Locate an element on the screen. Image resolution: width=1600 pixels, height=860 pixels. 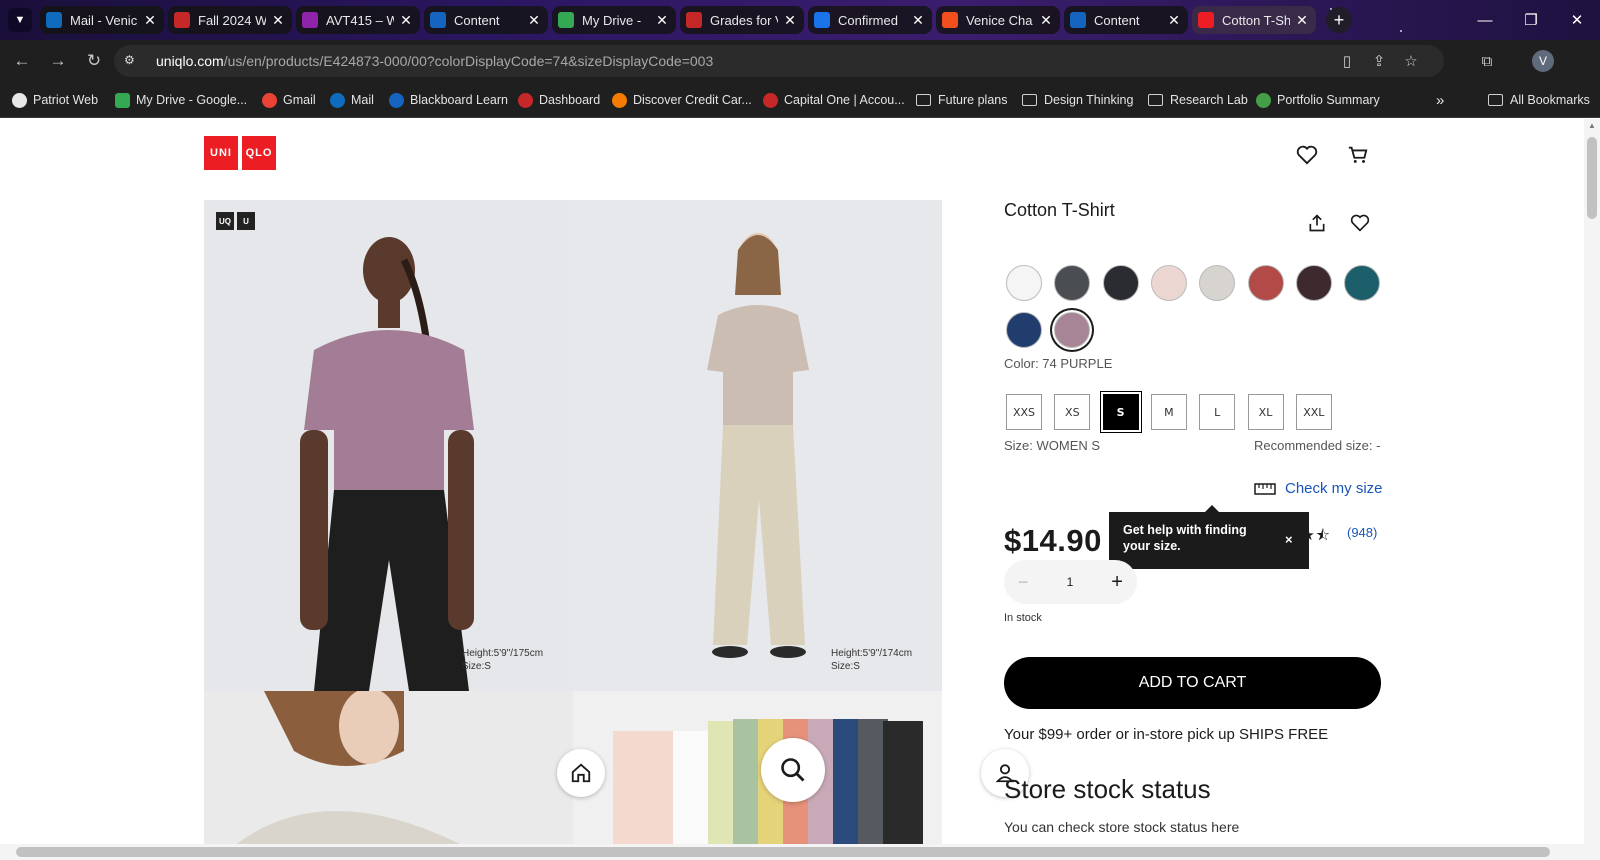
browser-tab: Cotton T-Sh ✕ is located at coordinates (1254, 20).